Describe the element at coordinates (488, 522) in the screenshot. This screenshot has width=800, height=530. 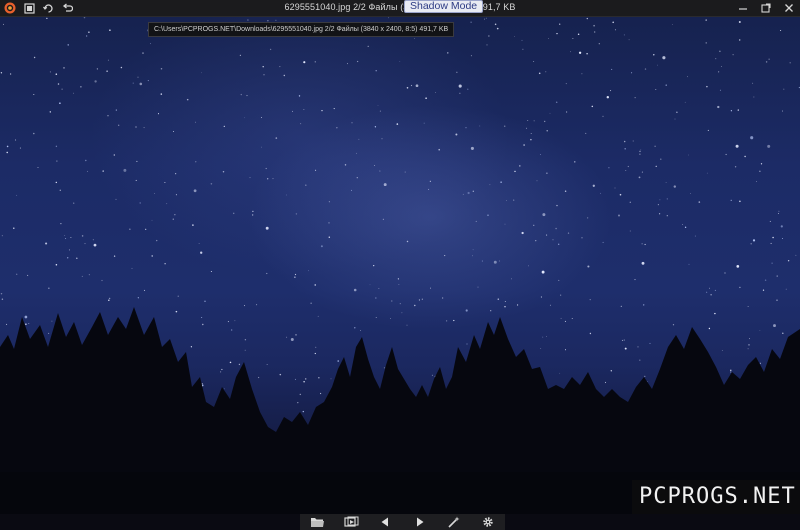
I see `settings-icon` at that location.